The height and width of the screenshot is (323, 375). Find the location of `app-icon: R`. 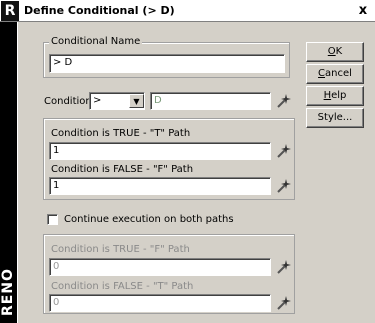

app-icon: R is located at coordinates (10, 11).